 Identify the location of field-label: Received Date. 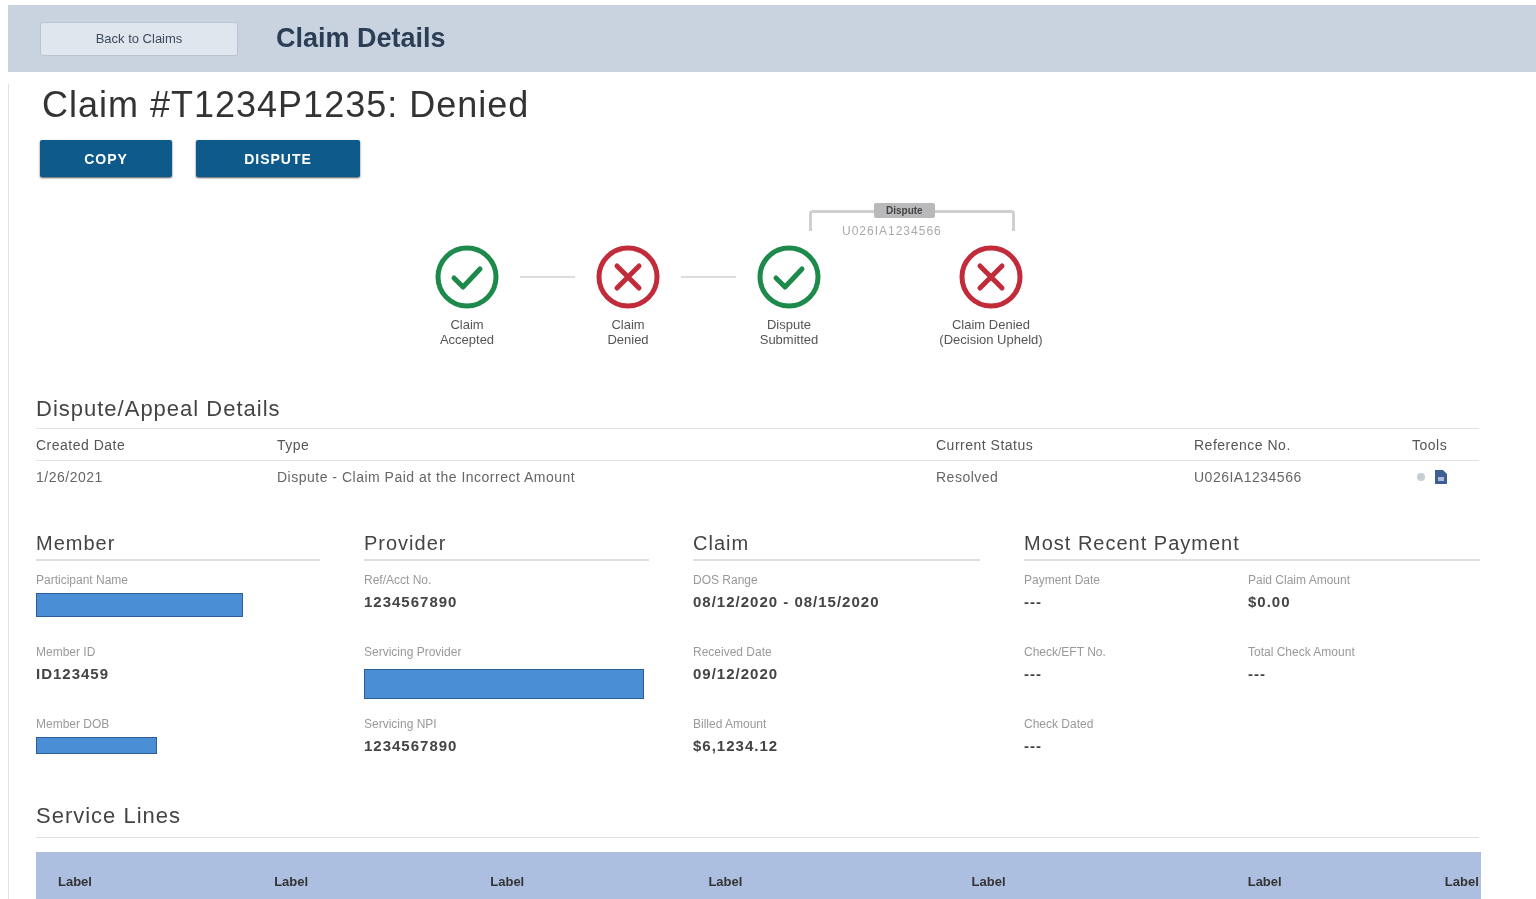
(733, 652).